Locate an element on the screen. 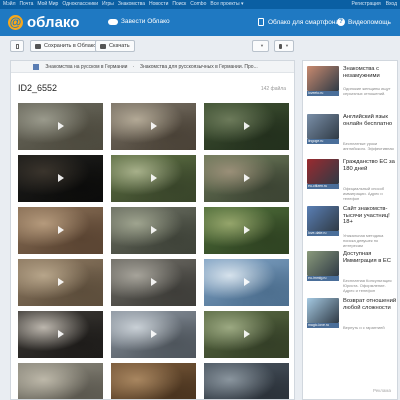  ad-source: eu-citizen.ru is located at coordinates (323, 186).